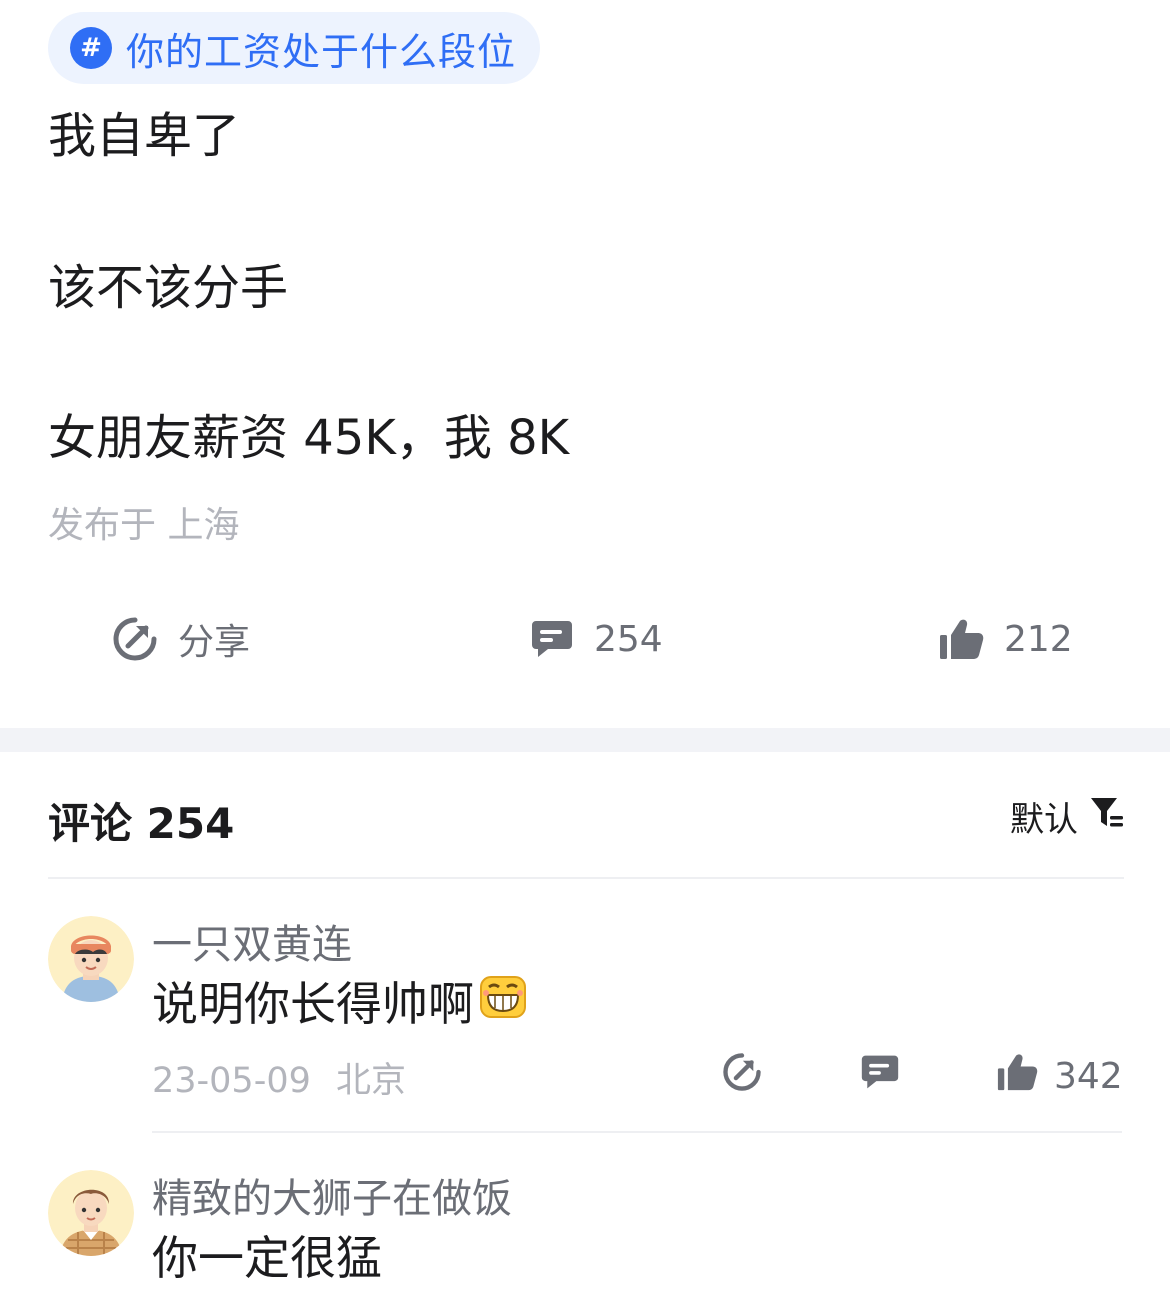 The height and width of the screenshot is (1304, 1170). Describe the element at coordinates (586, 878) in the screenshot. I see `comments-header-divider` at that location.